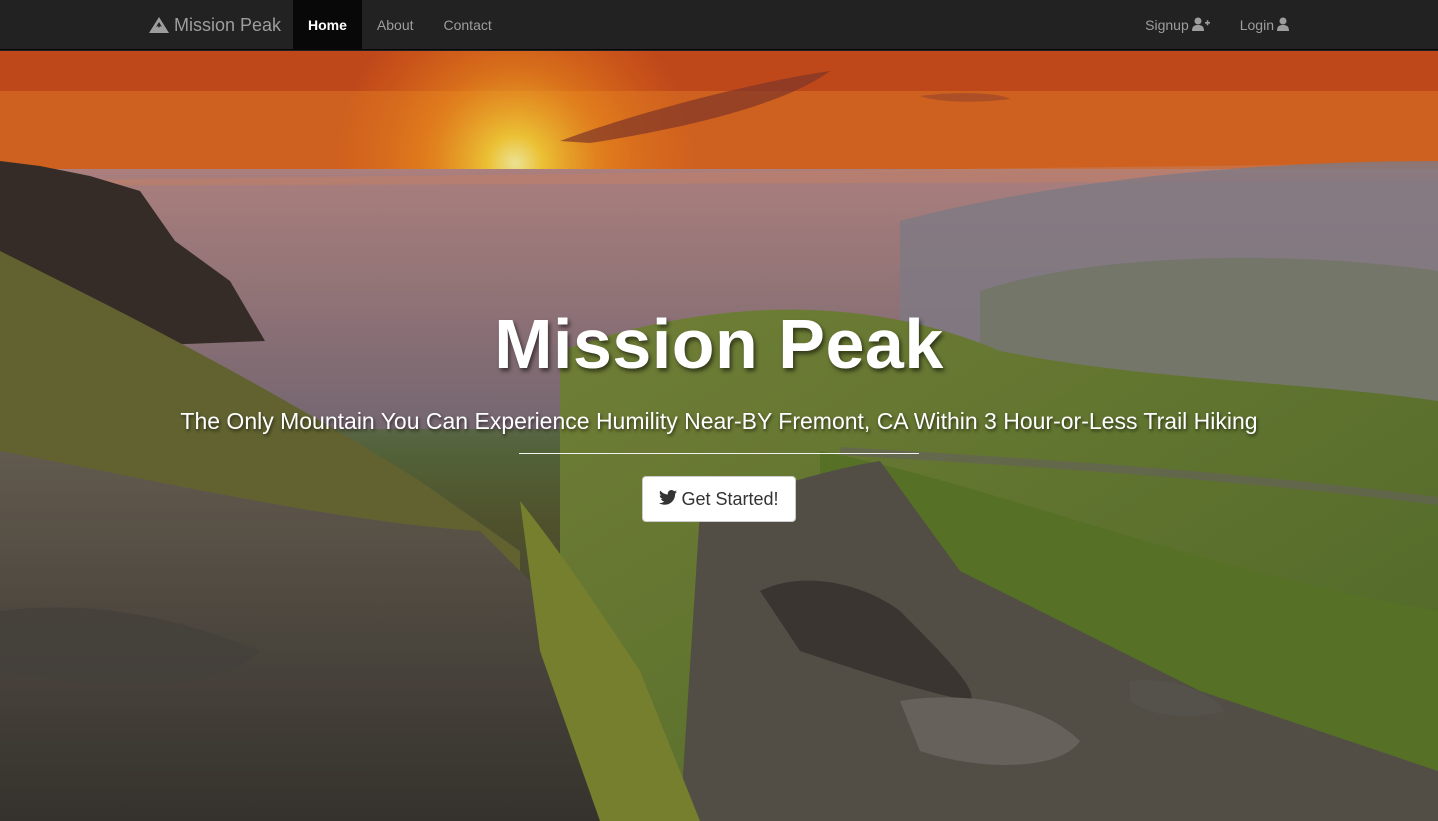  I want to click on hero-title: Mission Peak, so click(719, 344).